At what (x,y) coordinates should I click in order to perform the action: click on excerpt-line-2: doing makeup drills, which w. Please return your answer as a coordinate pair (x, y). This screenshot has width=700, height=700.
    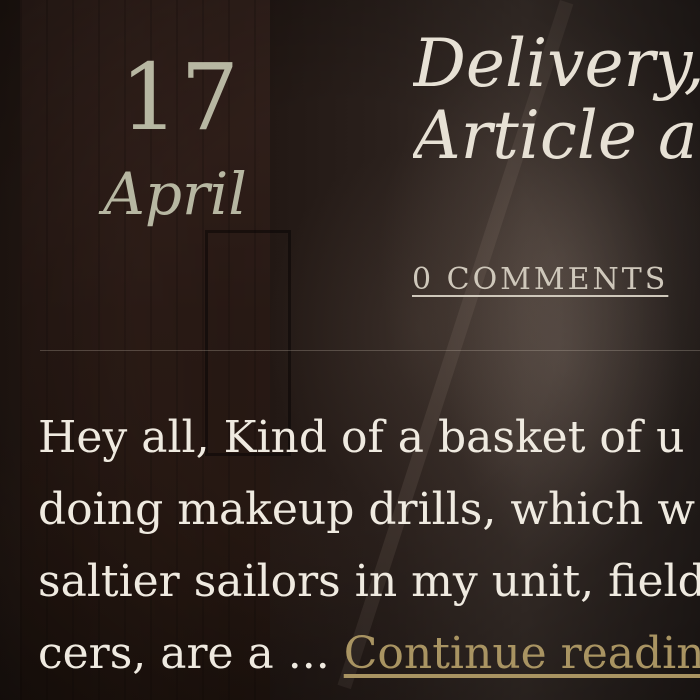
    Looking at the image, I should click on (367, 509).